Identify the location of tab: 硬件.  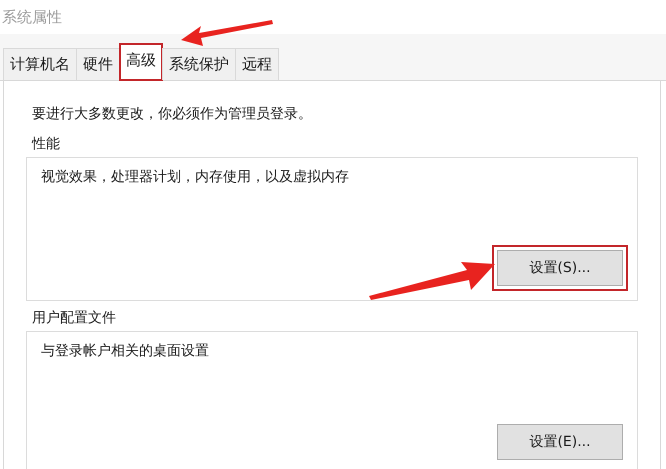
(98, 64).